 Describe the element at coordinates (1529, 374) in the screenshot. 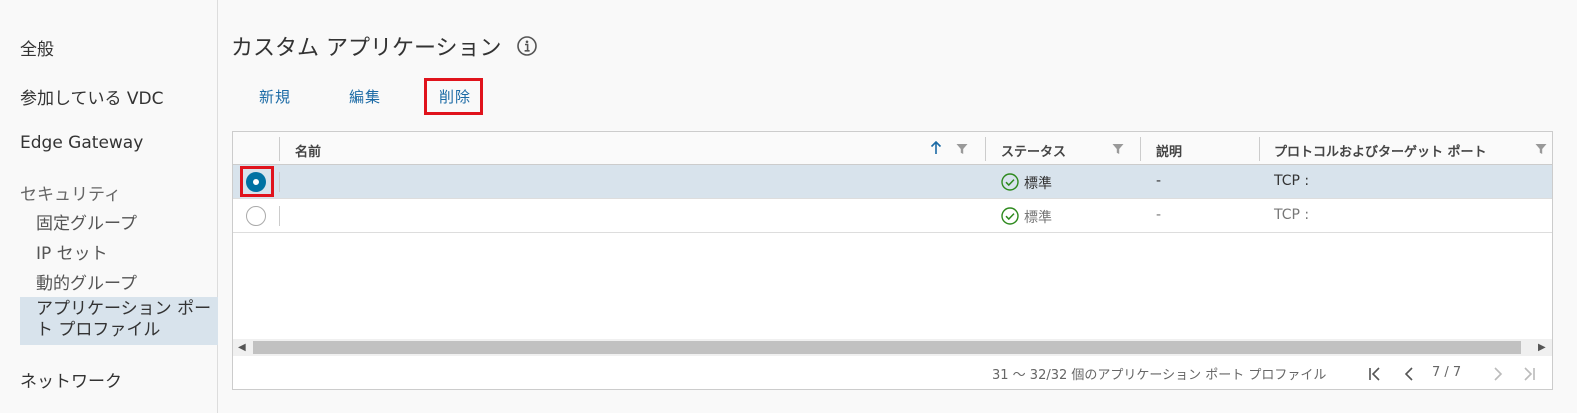

I see `last-page-icon` at that location.